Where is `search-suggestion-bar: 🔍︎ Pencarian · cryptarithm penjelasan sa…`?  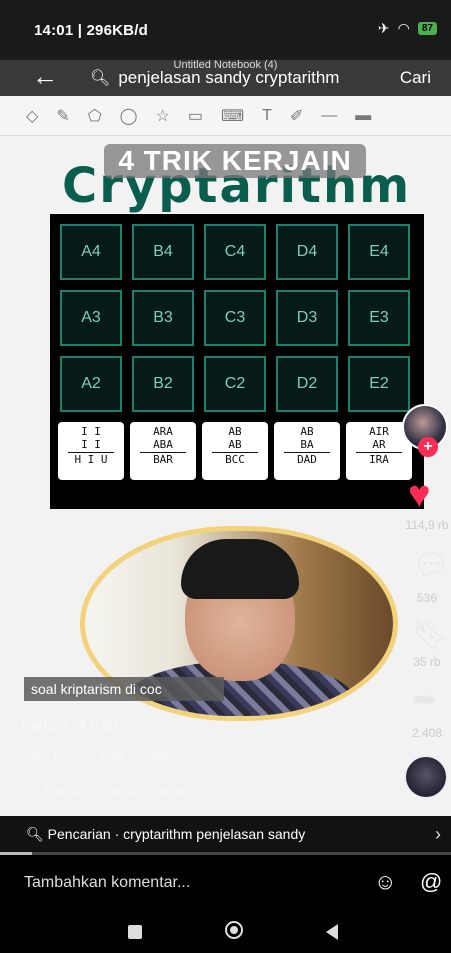
search-suggestion-bar: 🔍︎ Pencarian · cryptarithm penjelasan sa… is located at coordinates (225, 835).